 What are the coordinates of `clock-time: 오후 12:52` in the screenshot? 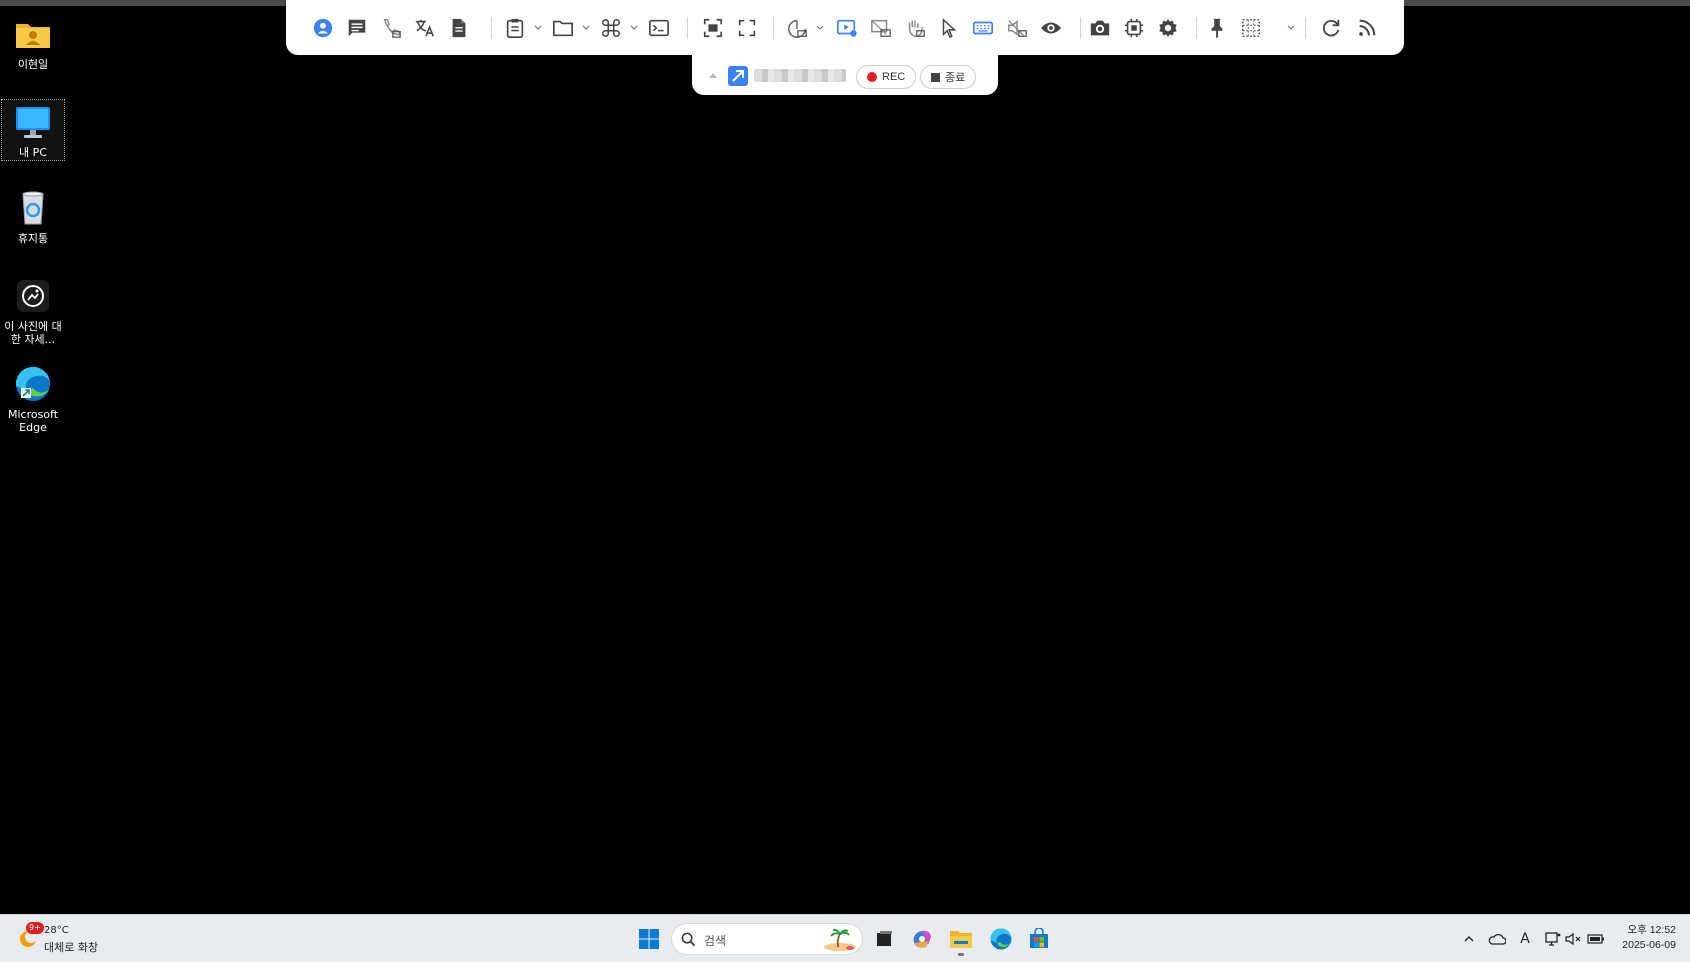 It's located at (1651, 930).